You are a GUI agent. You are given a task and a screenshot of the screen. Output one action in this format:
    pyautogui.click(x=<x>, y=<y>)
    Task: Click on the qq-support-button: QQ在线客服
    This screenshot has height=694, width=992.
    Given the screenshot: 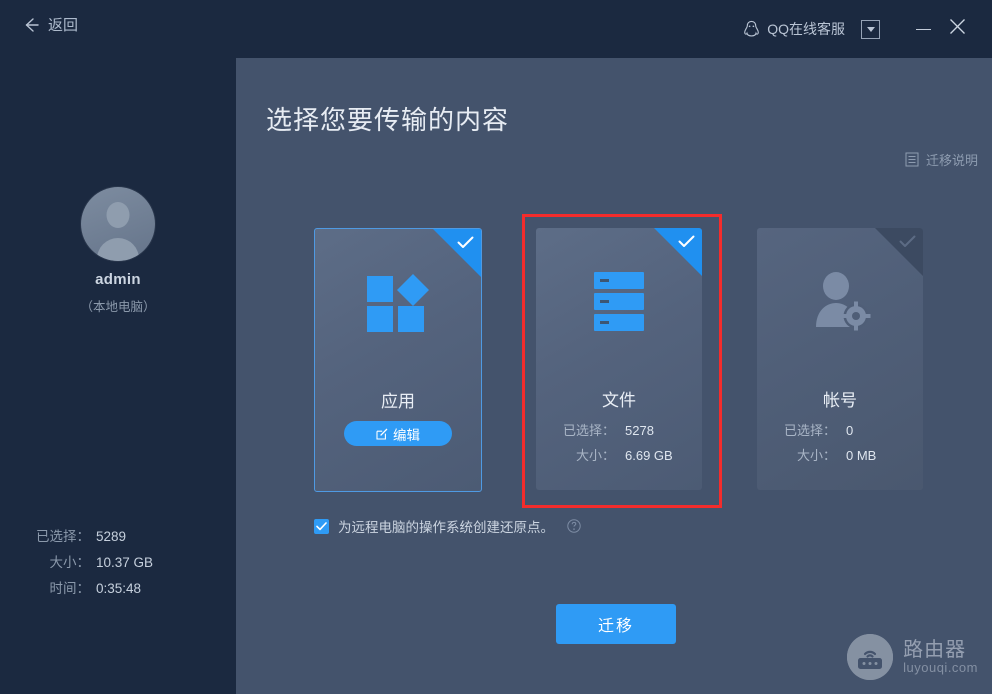 What is the action you would take?
    pyautogui.click(x=794, y=29)
    